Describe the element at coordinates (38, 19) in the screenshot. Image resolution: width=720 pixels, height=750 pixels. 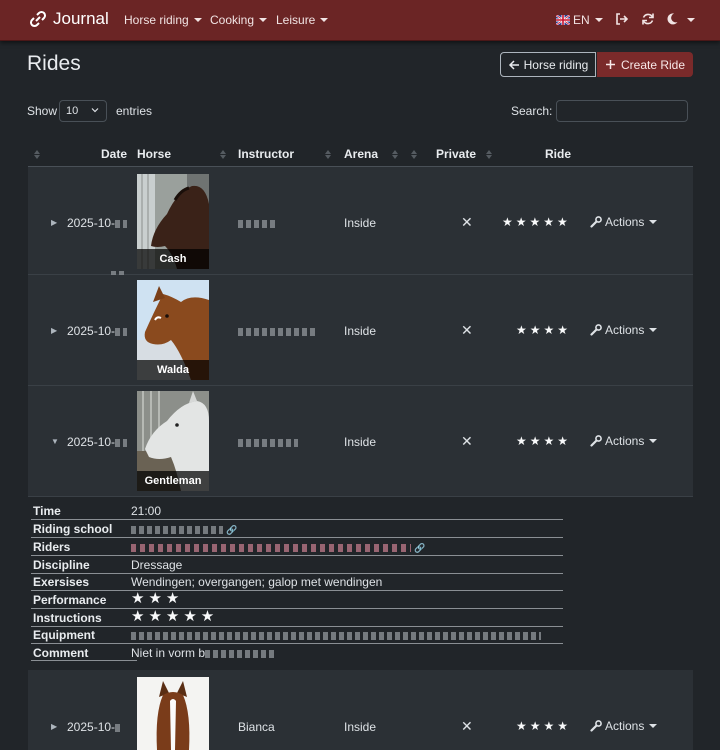
I see `link-icon` at that location.